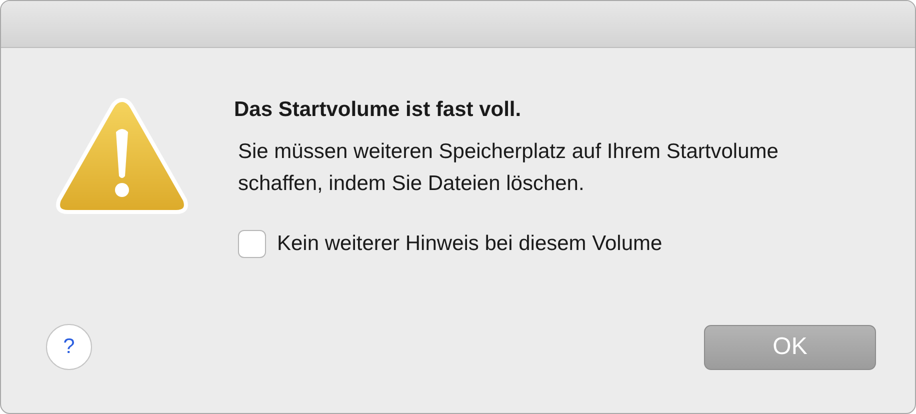 The image size is (916, 414). What do you see at coordinates (509, 168) in the screenshot?
I see `dialog-message: Sie müssen weiteren Speicherplatz auf Ihrem Startvolume schaffen, indem Sie Dateien löschen.` at bounding box center [509, 168].